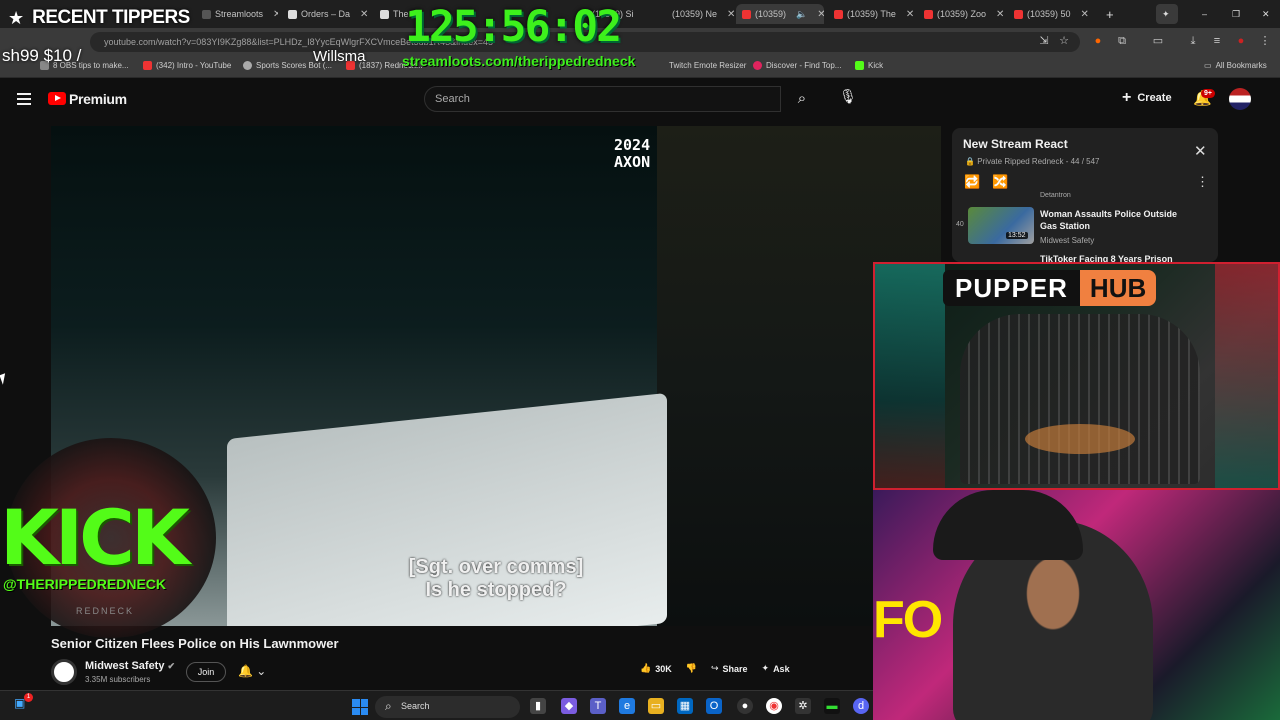 Image resolution: width=1280 pixels, height=720 pixels. What do you see at coordinates (252, 671) in the screenshot?
I see `subscribe-bell-icon: 🔔 ⌄` at bounding box center [252, 671].